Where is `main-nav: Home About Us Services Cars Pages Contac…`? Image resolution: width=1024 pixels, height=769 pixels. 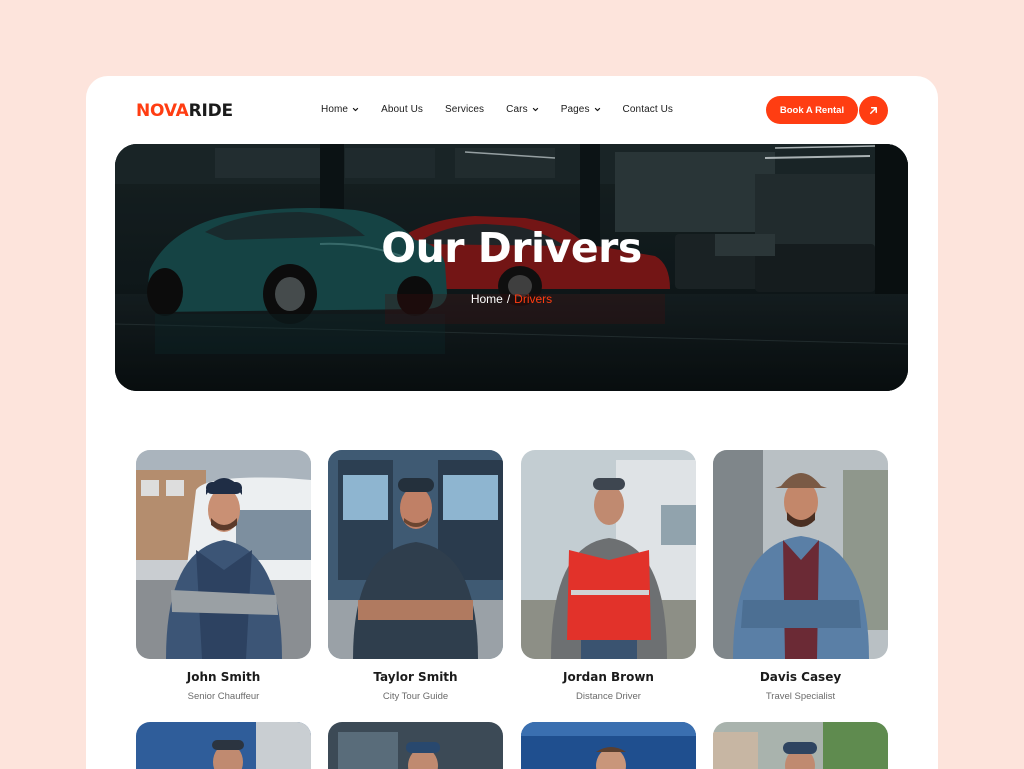 main-nav: Home About Us Services Cars Pages Contac… is located at coordinates (508, 109).